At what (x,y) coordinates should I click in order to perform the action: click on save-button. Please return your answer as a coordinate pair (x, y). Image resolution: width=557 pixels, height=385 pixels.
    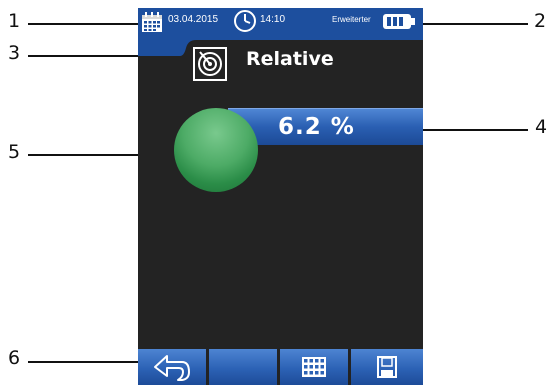
    Looking at the image, I should click on (387, 367).